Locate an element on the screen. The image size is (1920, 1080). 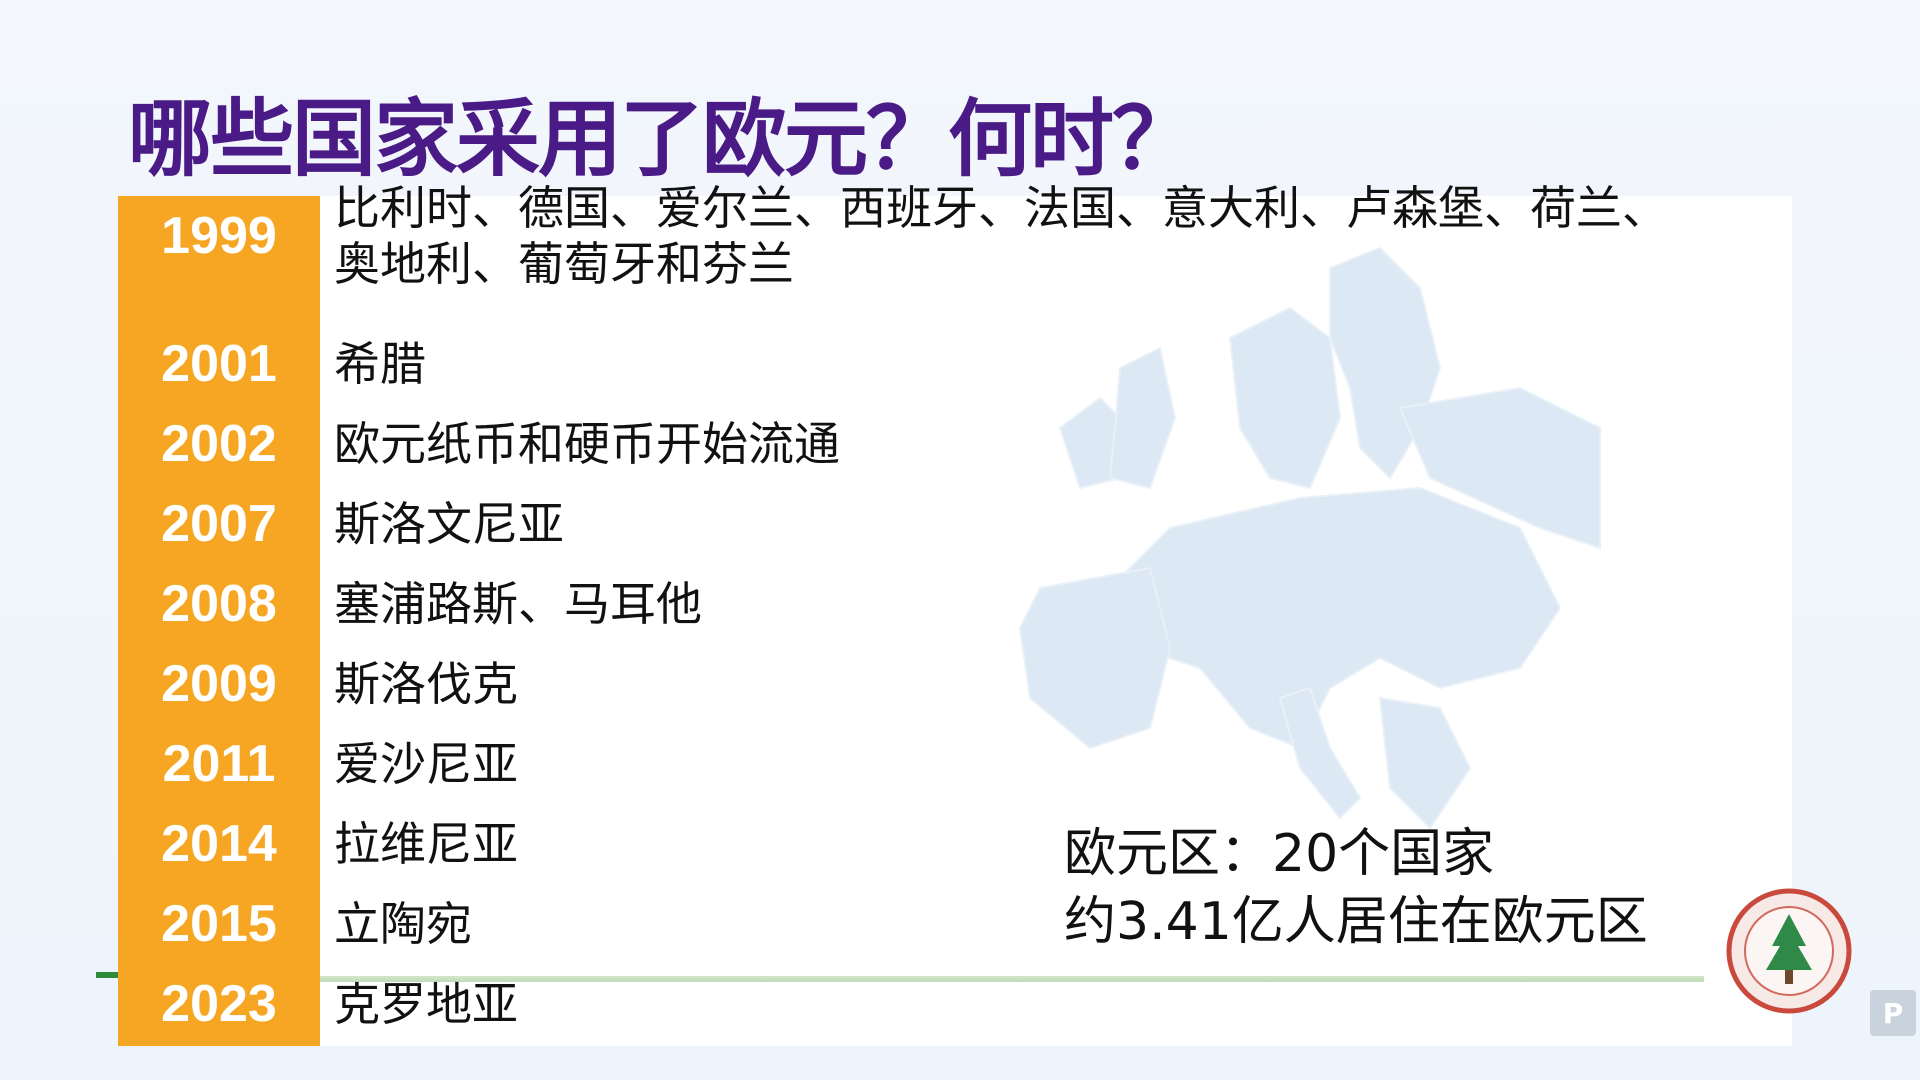
countries-text: 塞浦路斯、马耳他 is located at coordinates (518, 604).